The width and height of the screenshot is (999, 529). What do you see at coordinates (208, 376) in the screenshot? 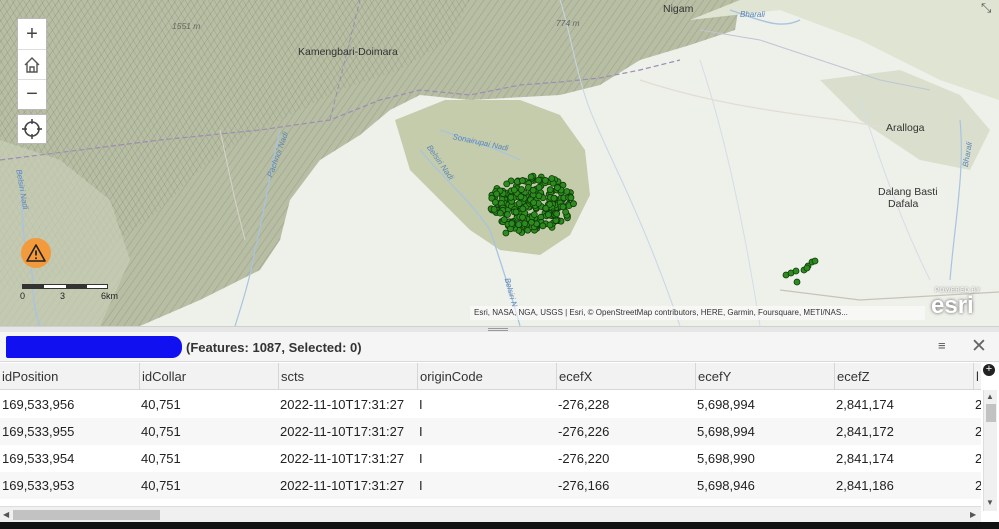
I see `column-header-idcollar: idCollar` at bounding box center [208, 376].